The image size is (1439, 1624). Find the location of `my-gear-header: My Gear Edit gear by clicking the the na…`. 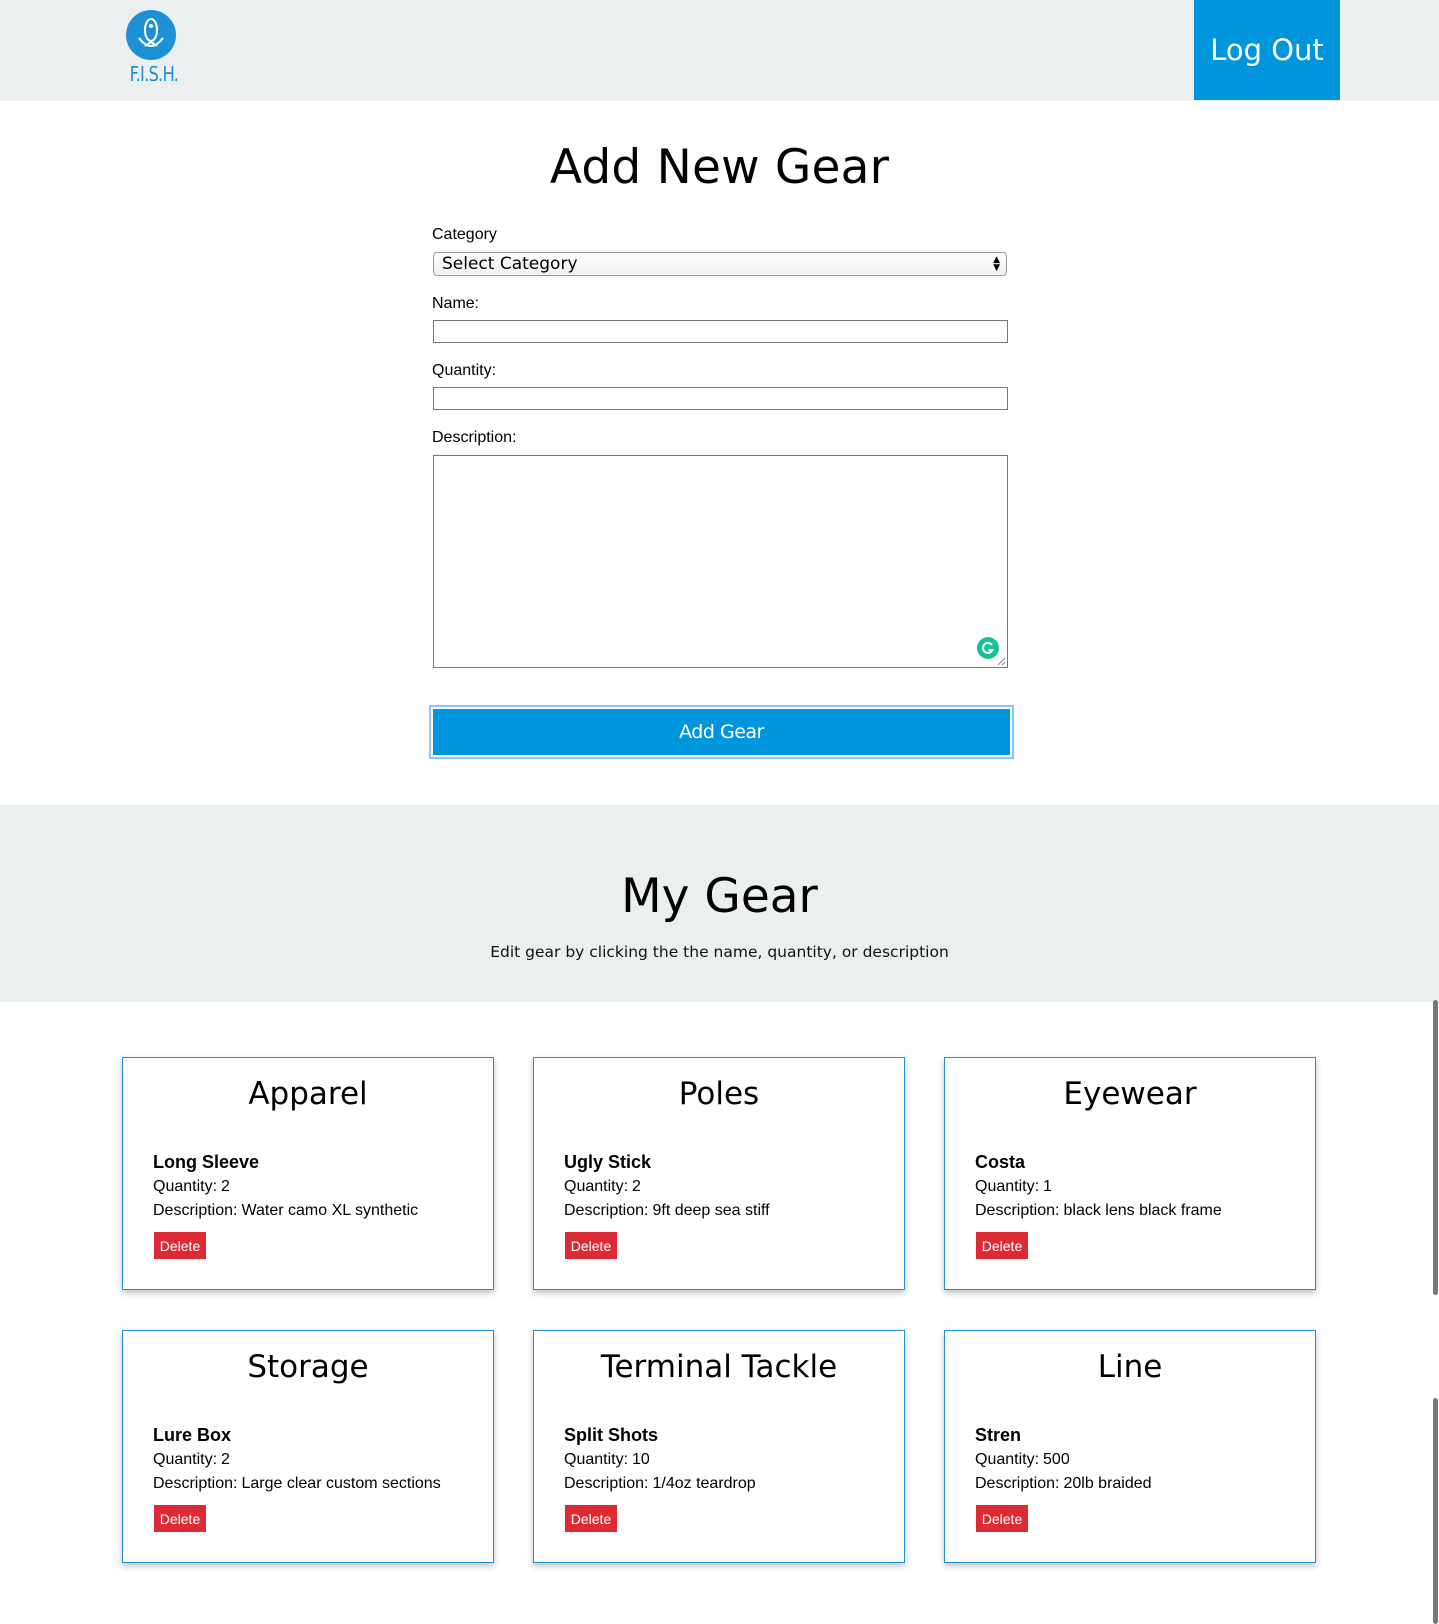

my-gear-header: My Gear Edit gear by clicking the the na… is located at coordinates (719, 903).